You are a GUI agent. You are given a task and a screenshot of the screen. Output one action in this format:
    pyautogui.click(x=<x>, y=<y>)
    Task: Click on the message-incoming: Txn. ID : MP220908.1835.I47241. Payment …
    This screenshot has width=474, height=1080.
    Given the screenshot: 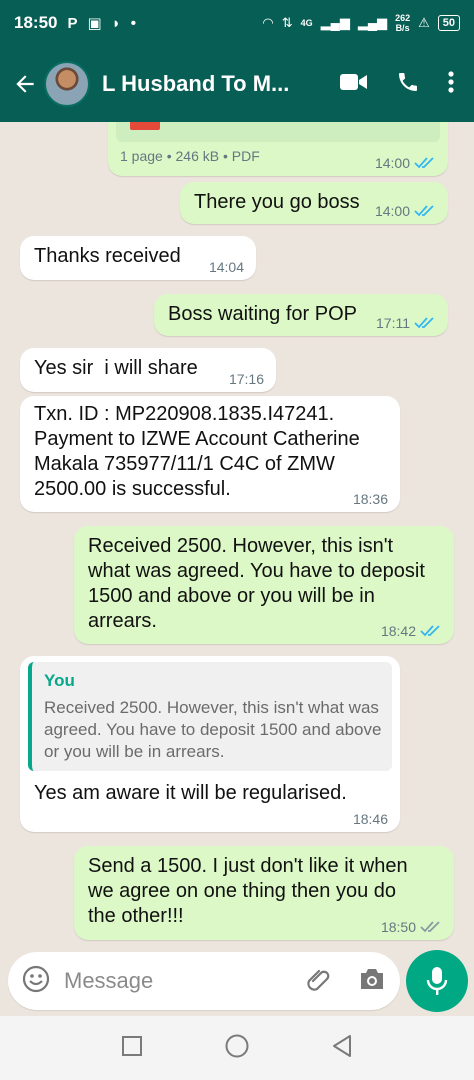 What is the action you would take?
    pyautogui.click(x=210, y=454)
    